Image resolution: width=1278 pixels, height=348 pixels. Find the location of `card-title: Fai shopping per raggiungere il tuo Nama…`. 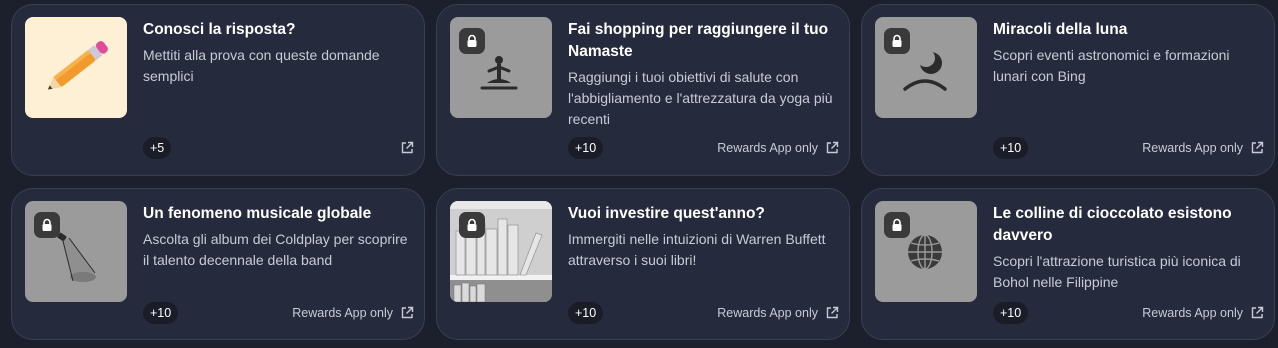

card-title: Fai shopping per raggiungere il tuo Nama… is located at coordinates (698, 40).